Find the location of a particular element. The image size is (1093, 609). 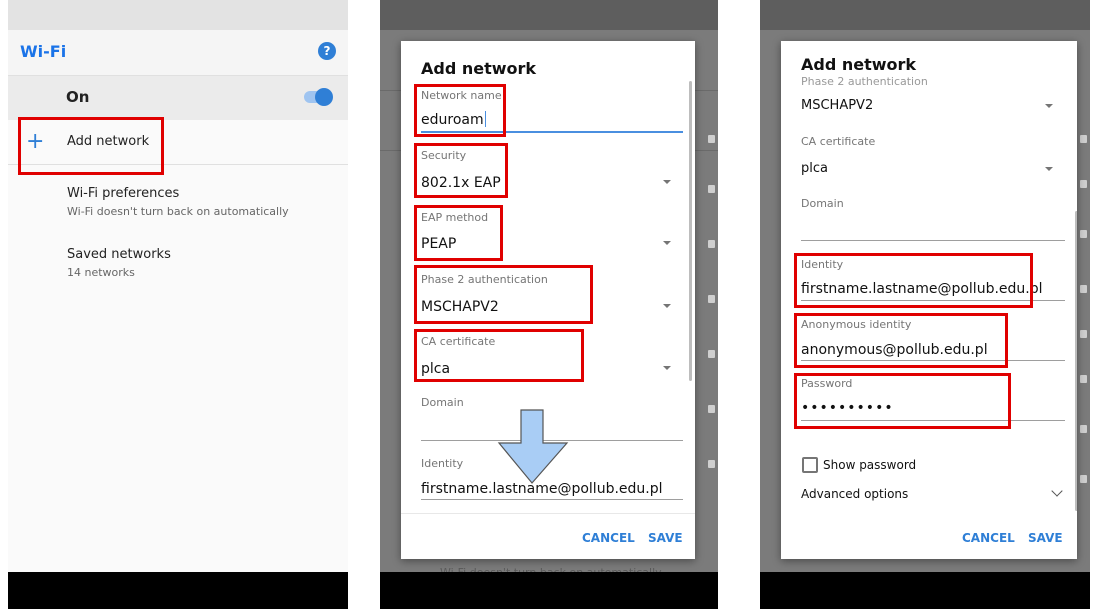

identity-label: Identity is located at coordinates (442, 463).